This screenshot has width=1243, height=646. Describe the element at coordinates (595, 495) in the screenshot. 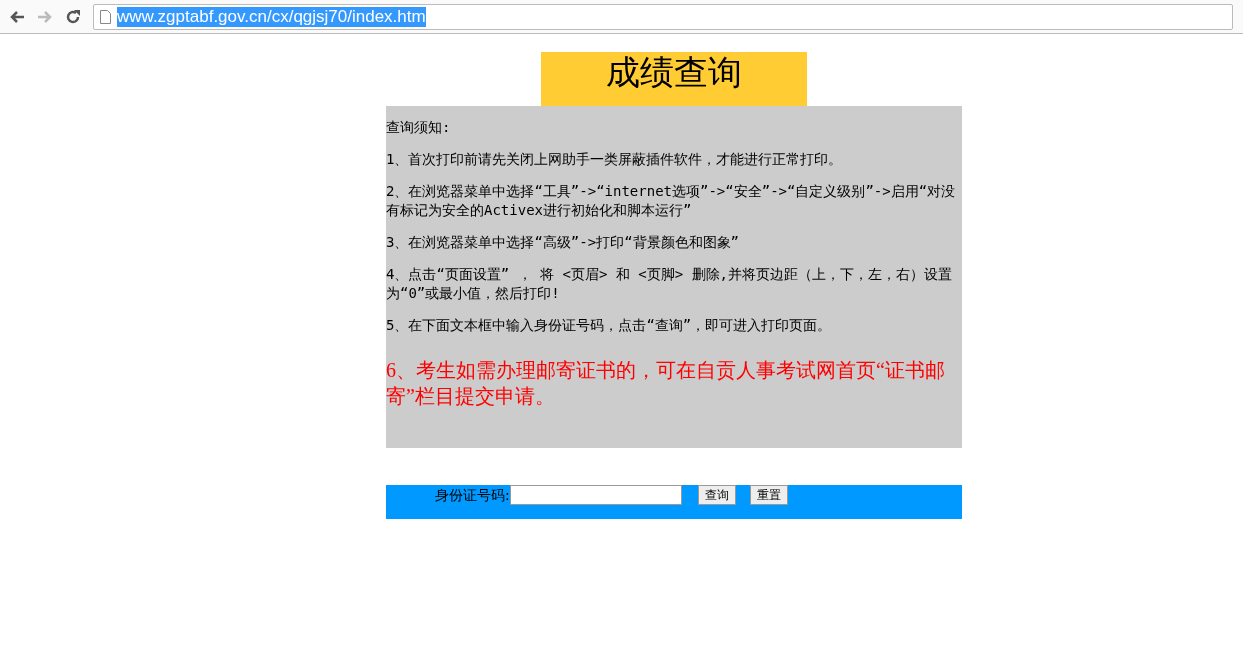

I see `id-number-field` at that location.